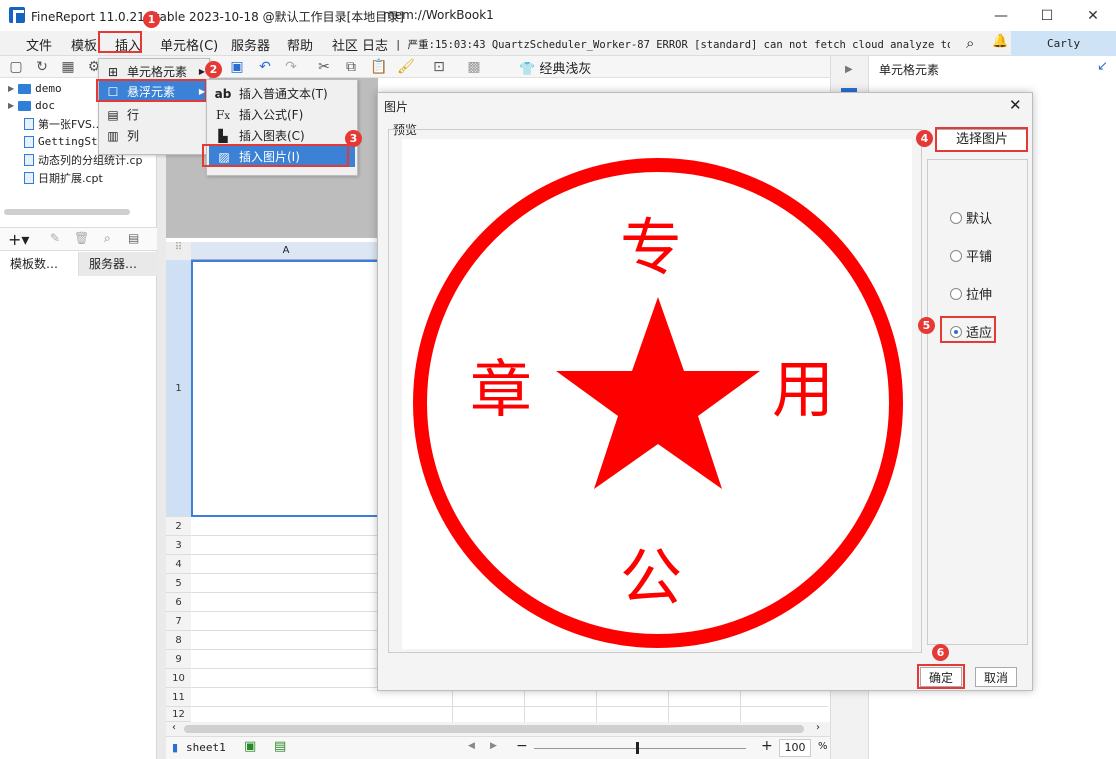 Image resolution: width=1116 pixels, height=759 pixels. Describe the element at coordinates (178, 714) in the screenshot. I see `row-header: 12` at that location.